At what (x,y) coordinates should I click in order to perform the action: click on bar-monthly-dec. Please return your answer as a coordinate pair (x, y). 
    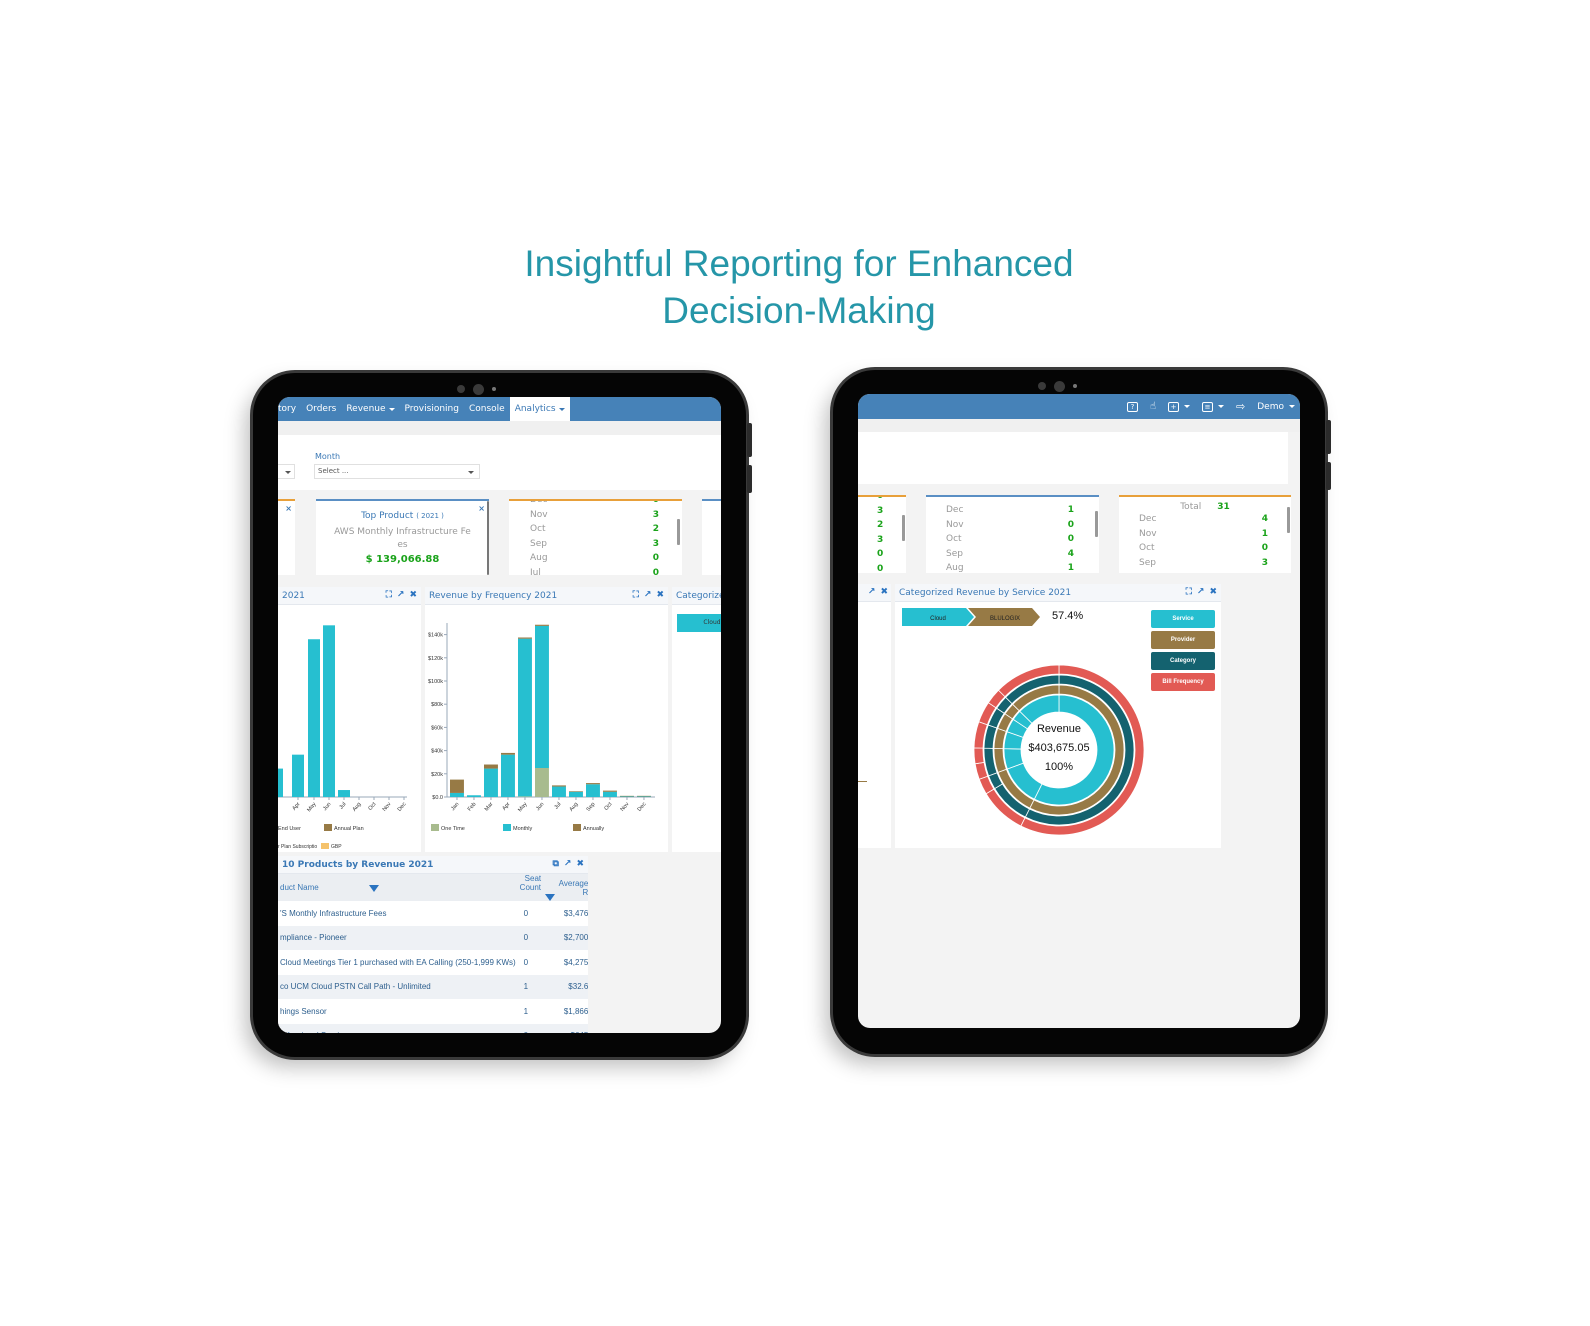
    Looking at the image, I should click on (644, 797).